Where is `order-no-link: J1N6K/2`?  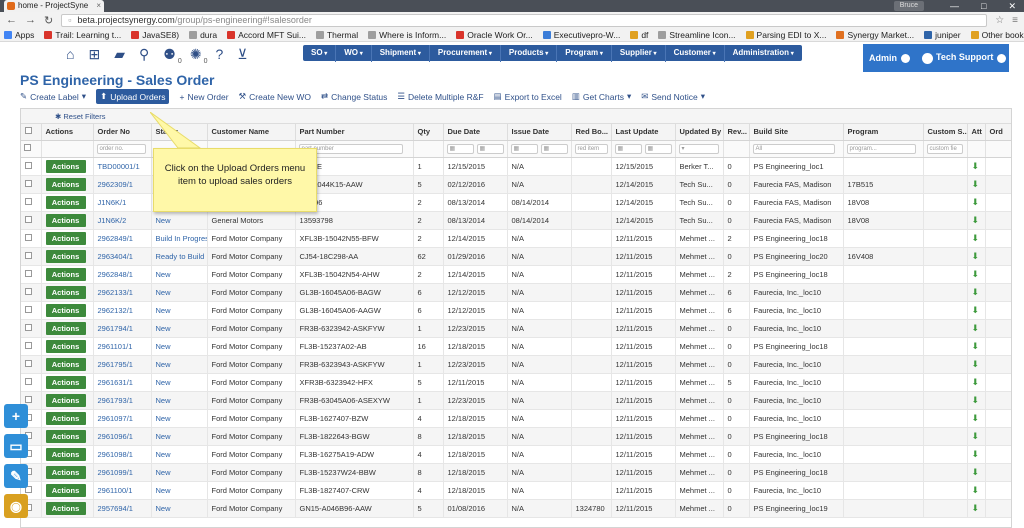
order-no-link: J1N6K/2 is located at coordinates (112, 220).